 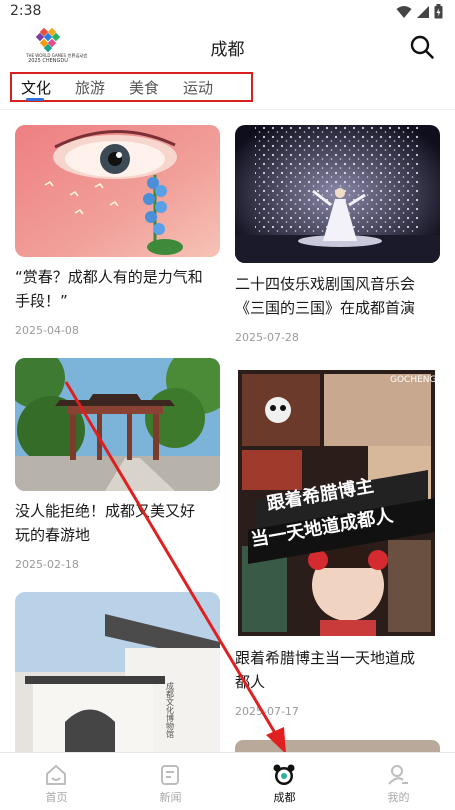 What do you see at coordinates (404, 11) in the screenshot?
I see `wifi-icon` at bounding box center [404, 11].